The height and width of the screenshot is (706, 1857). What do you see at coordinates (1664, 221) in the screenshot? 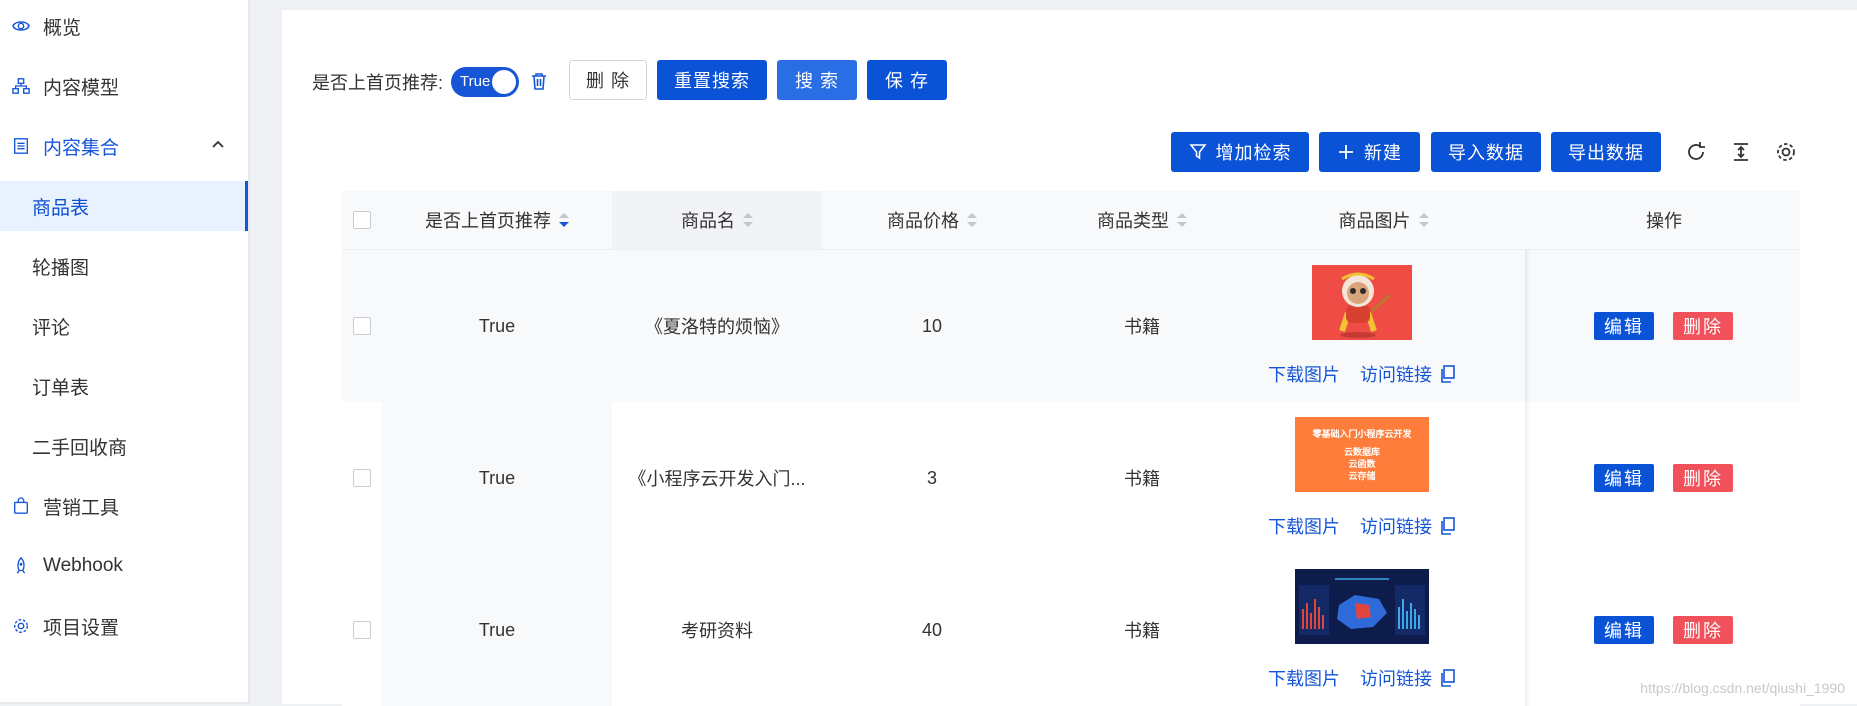
I see `col-label: 操作` at bounding box center [1664, 221].